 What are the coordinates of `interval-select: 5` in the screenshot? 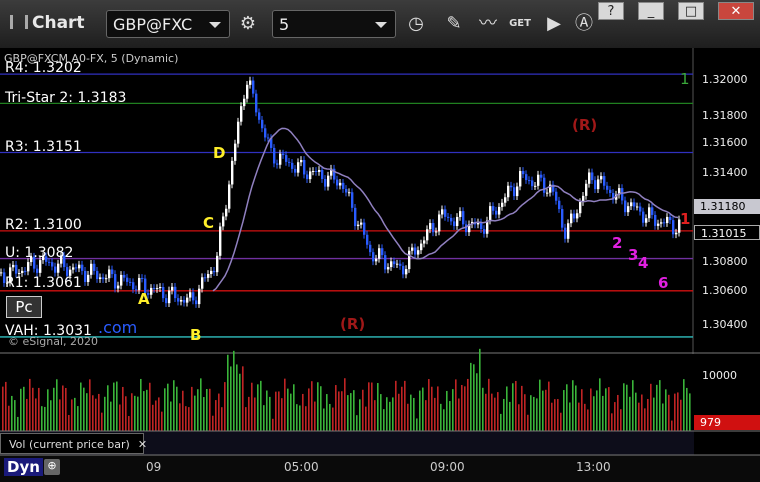 It's located at (334, 24).